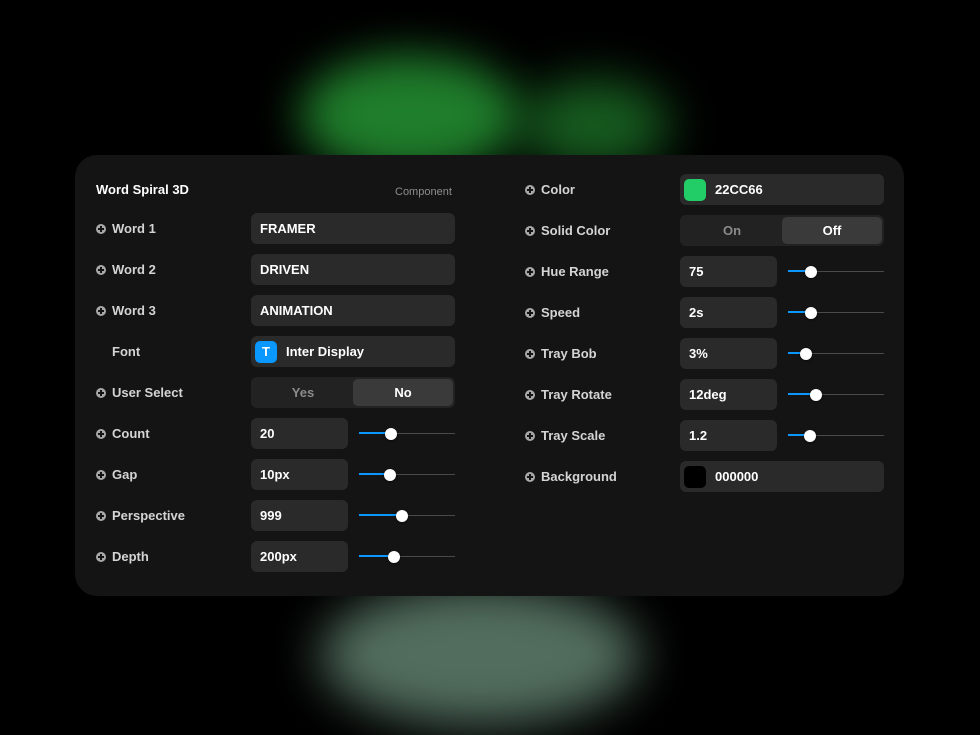  Describe the element at coordinates (423, 192) in the screenshot. I see `panel-subtitle: Component` at that location.